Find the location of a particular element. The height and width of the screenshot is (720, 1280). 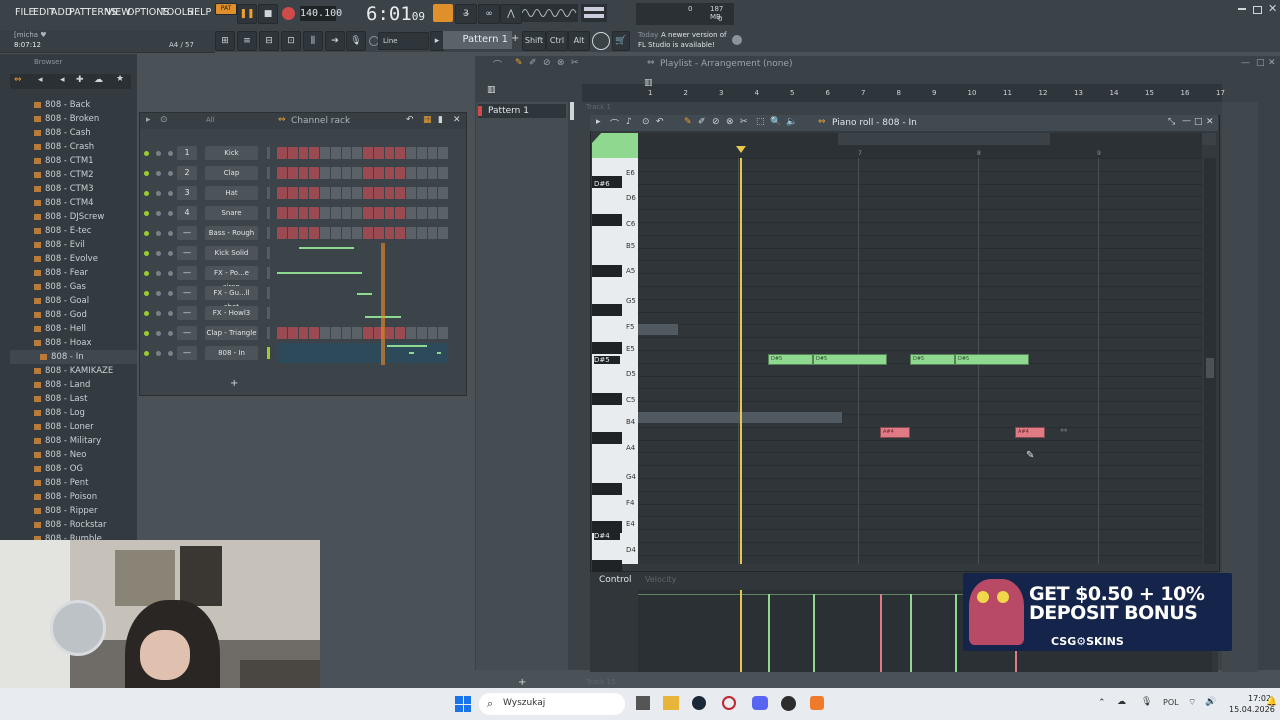

playlist-magnet-icon: ⌒ is located at coordinates (497, 64).